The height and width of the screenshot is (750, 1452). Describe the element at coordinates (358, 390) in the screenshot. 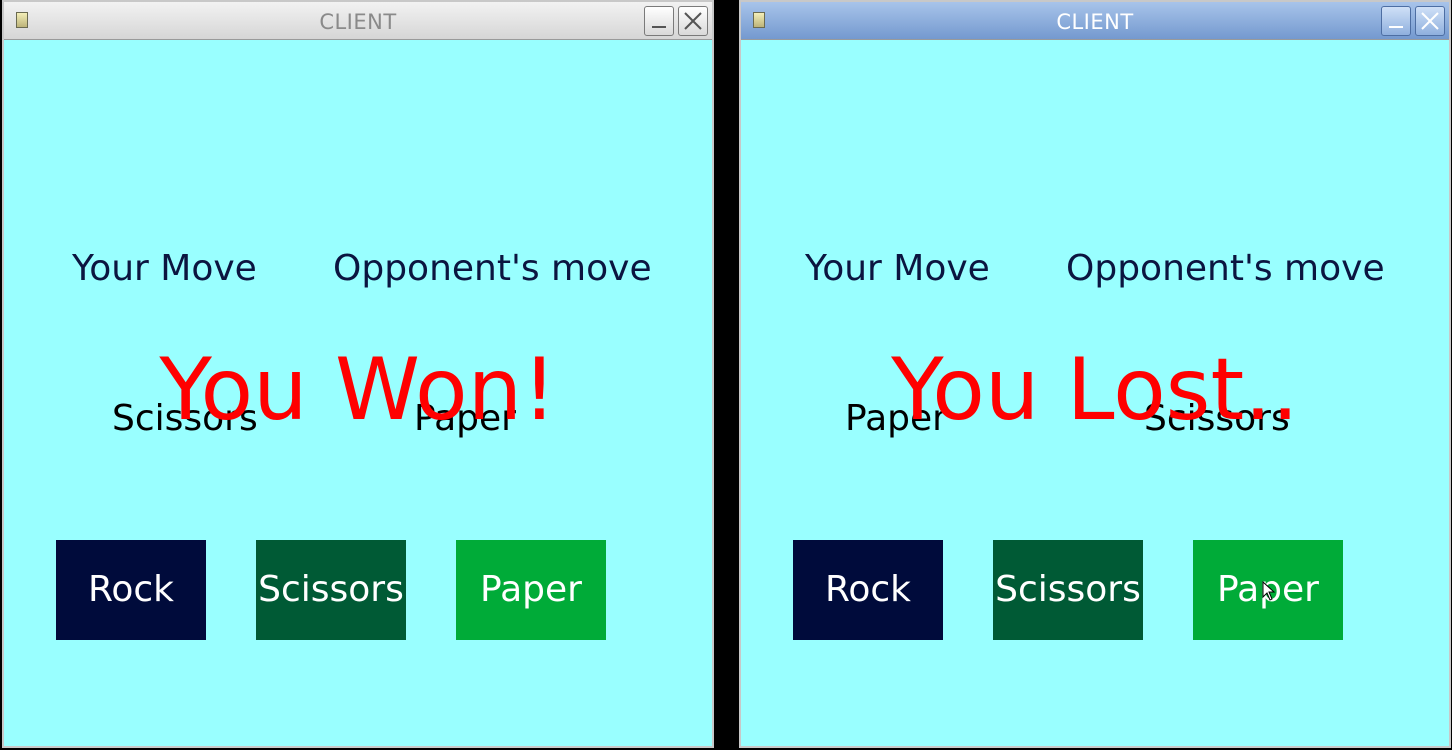

I see `result-message: You Won!` at that location.